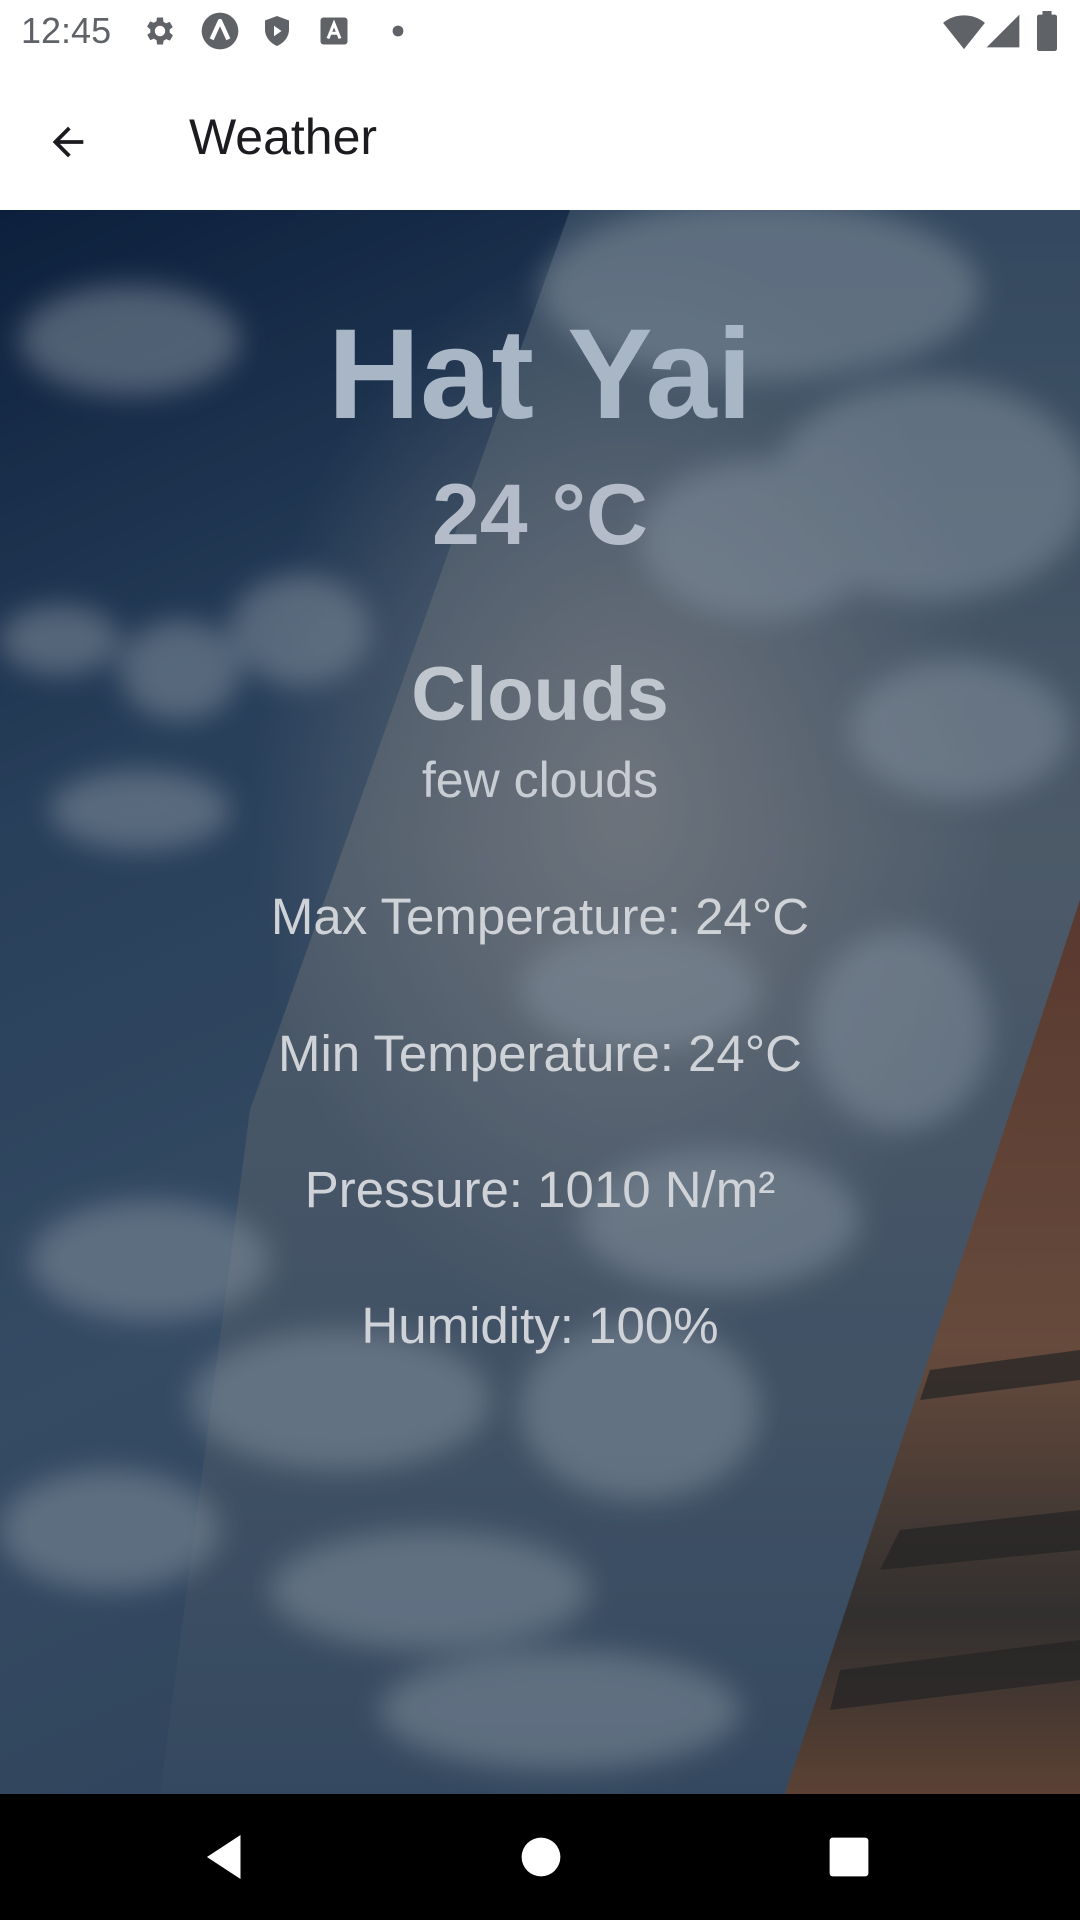  I want to click on min-temperature: Min Temperature: 24°C, so click(540, 1053).